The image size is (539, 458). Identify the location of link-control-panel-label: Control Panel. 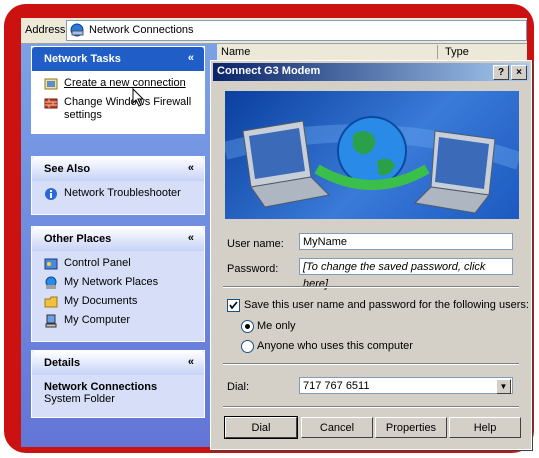
(97, 263).